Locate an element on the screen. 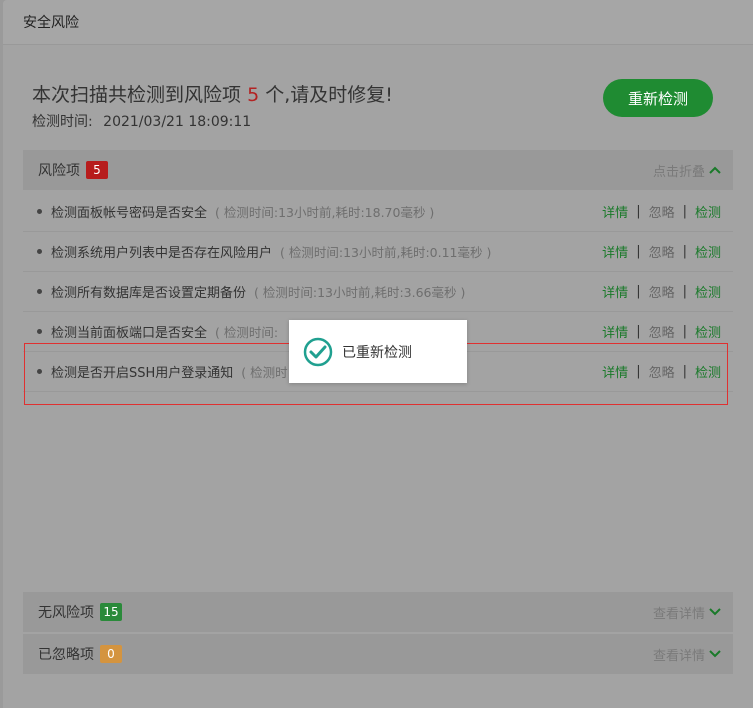  risk-section-header: 风险项 5 点击折叠 is located at coordinates (378, 170).